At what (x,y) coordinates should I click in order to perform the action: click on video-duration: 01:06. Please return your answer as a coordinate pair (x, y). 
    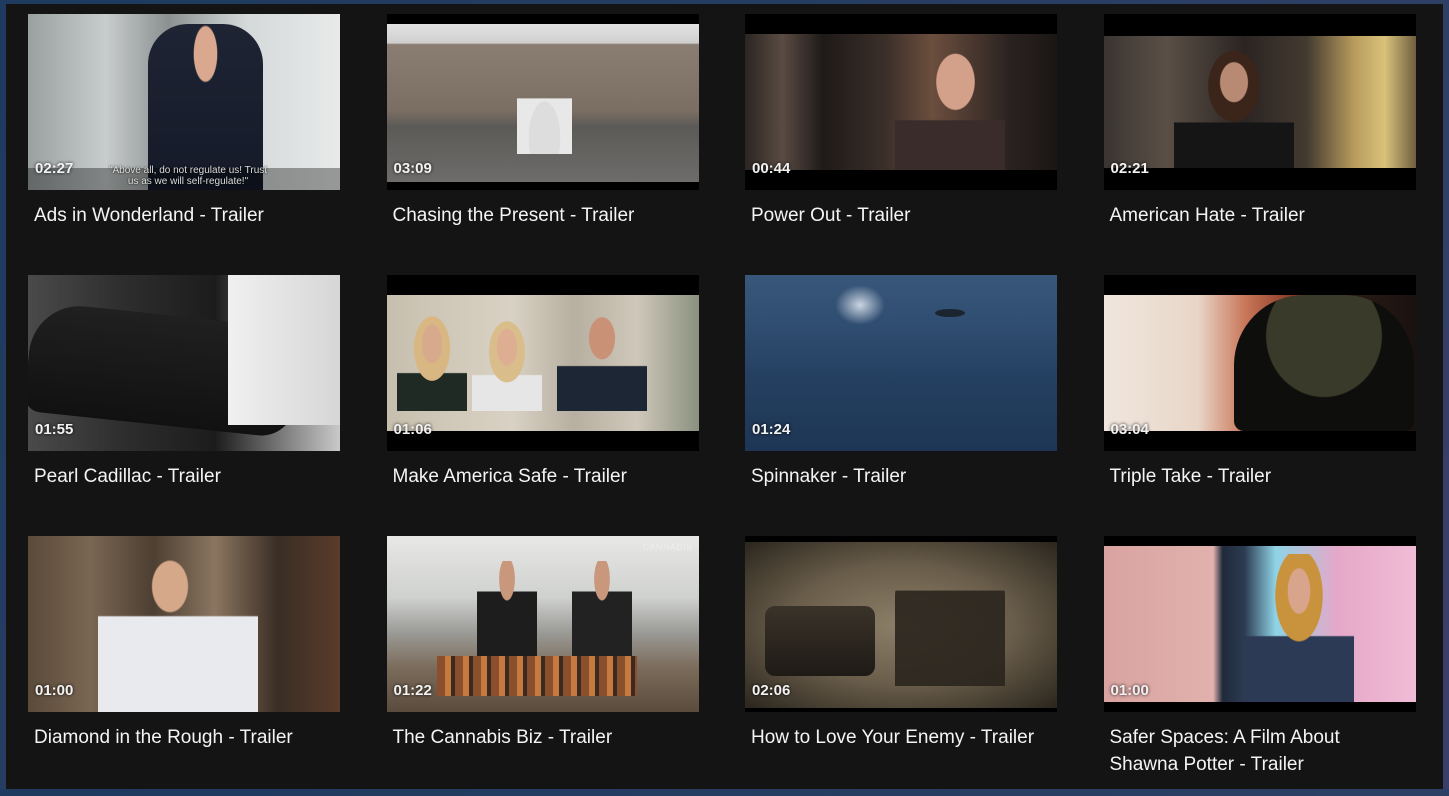
    Looking at the image, I should click on (412, 429).